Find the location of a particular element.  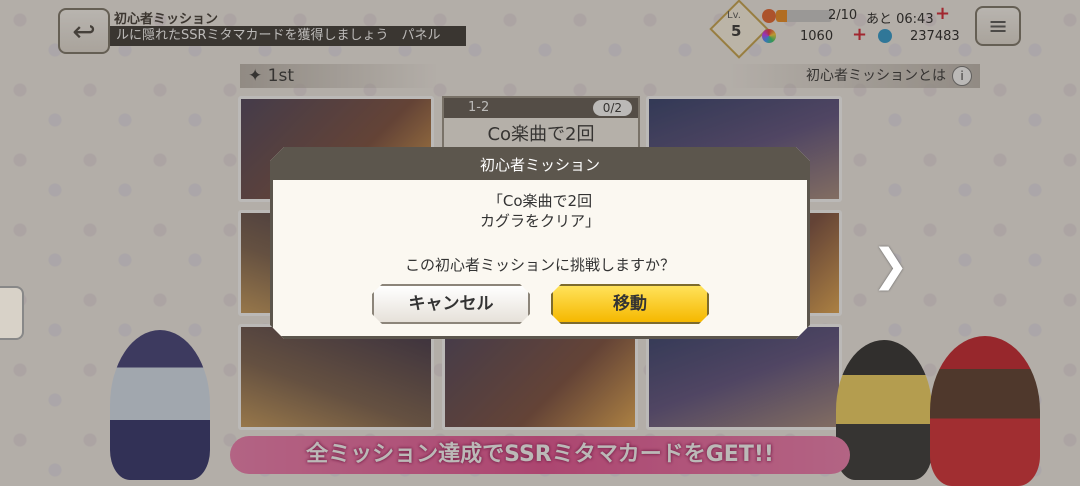

next-page-arrow-icon: ❯ is located at coordinates (890, 265).